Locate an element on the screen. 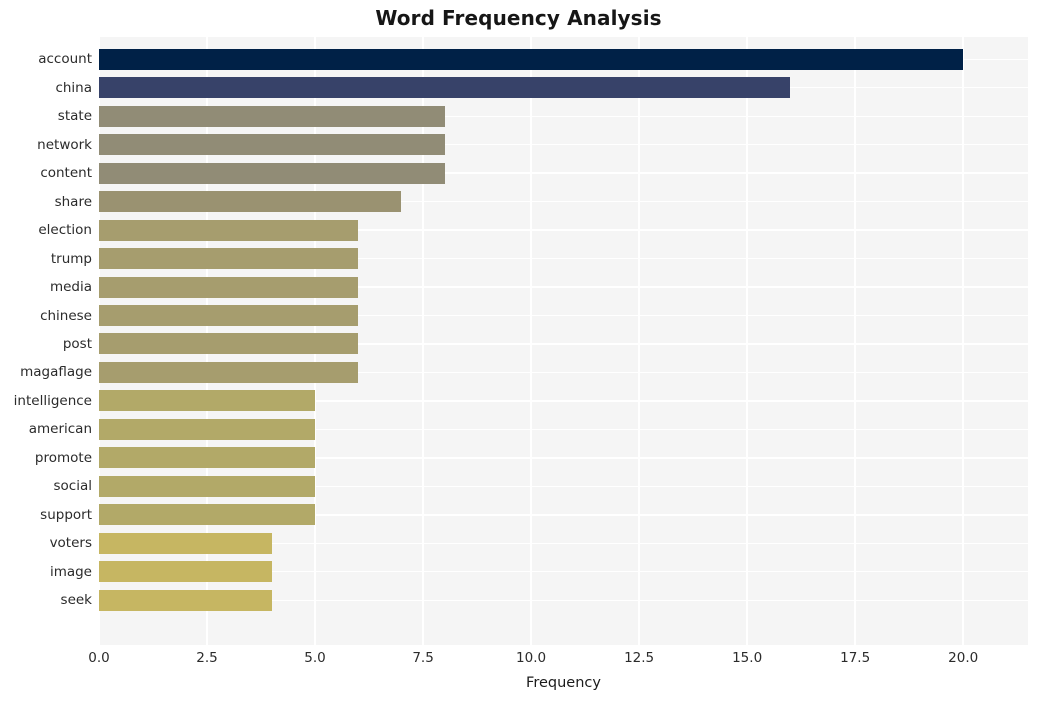 The height and width of the screenshot is (701, 1037). x-axis-tick-label: 15.0 is located at coordinates (747, 658).